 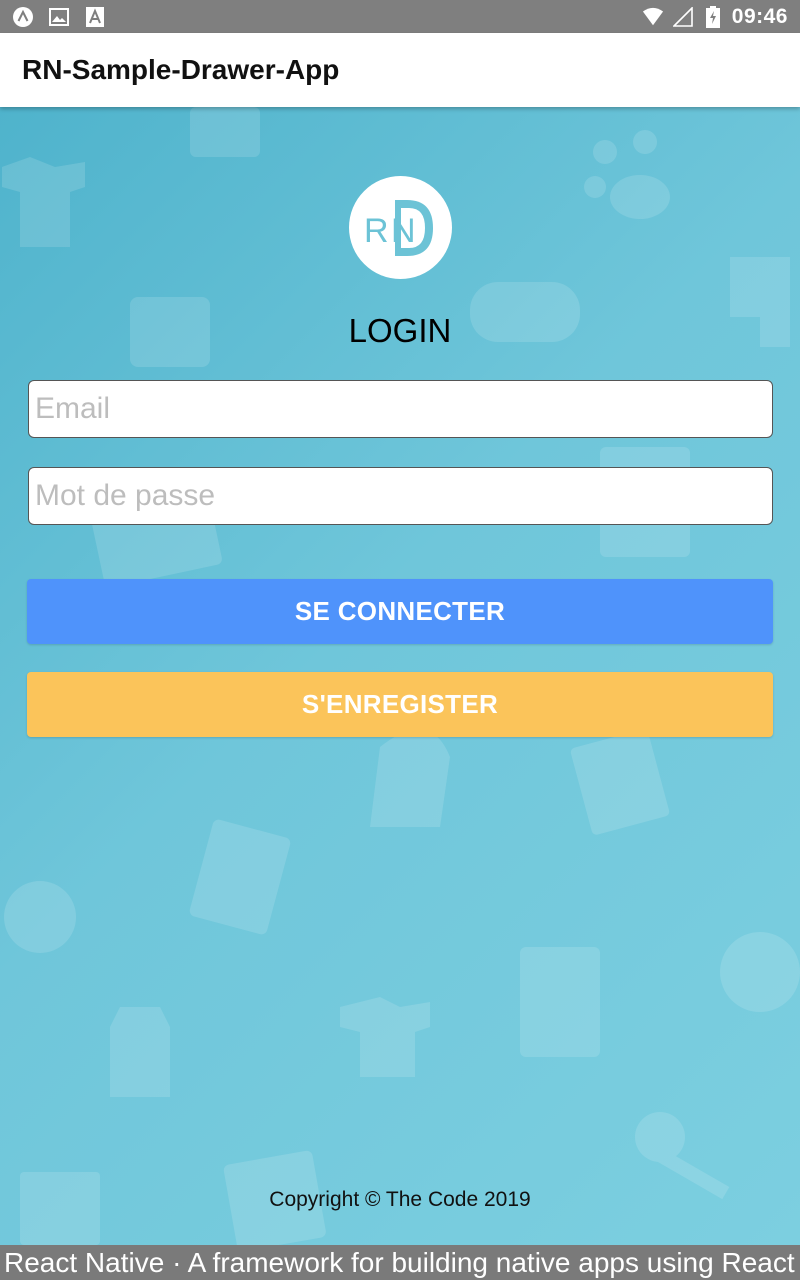 I want to click on signal-icon, so click(x=683, y=17).